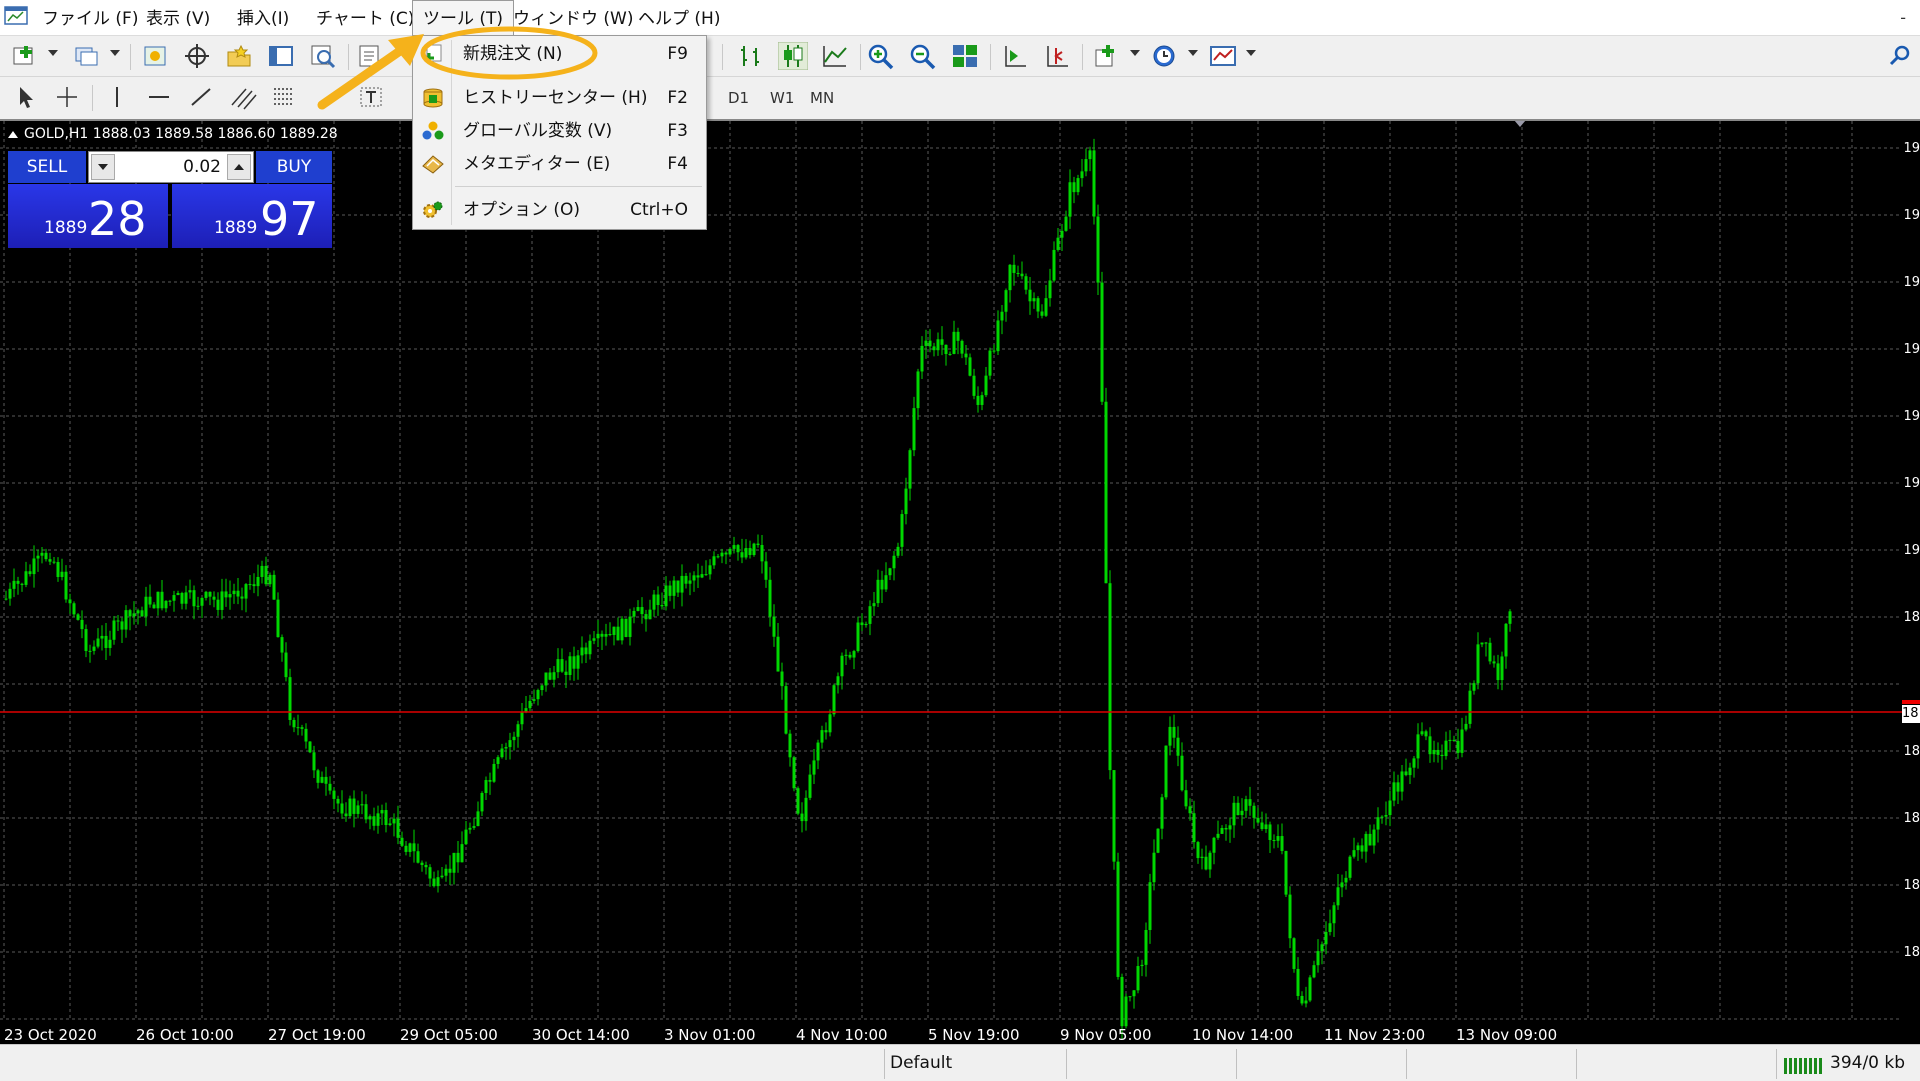 This screenshot has width=1920, height=1081. I want to click on chart-shift-icon, so click(1057, 56).